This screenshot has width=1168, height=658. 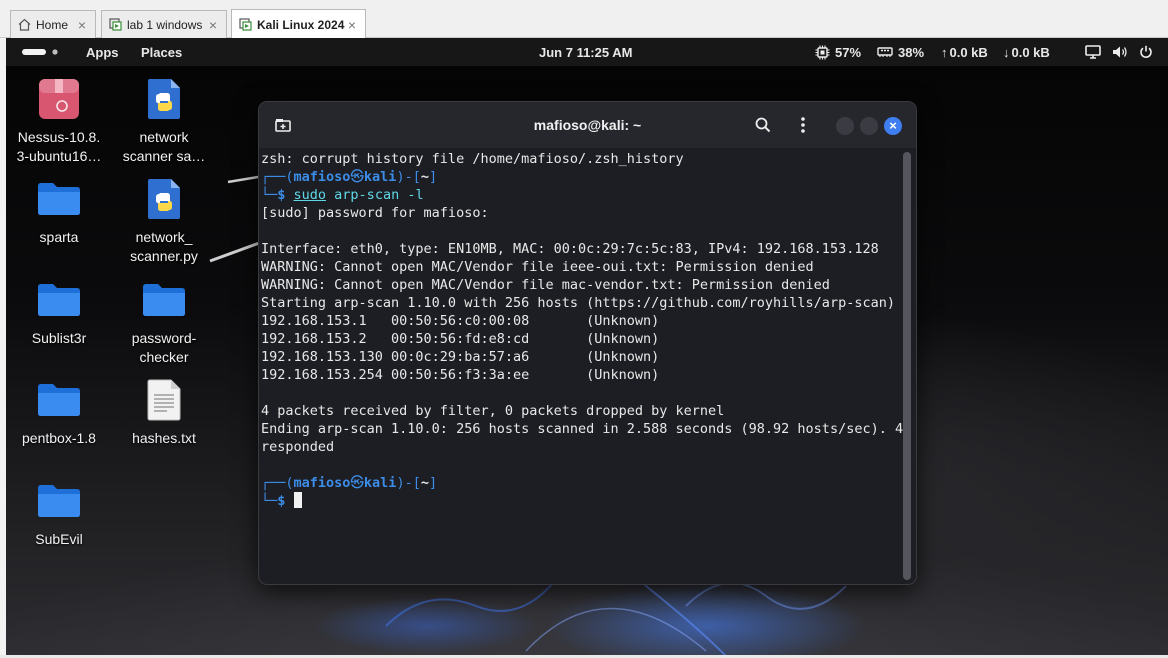 I want to click on desktop-icon-label: network_ scanner.py, so click(x=164, y=246).